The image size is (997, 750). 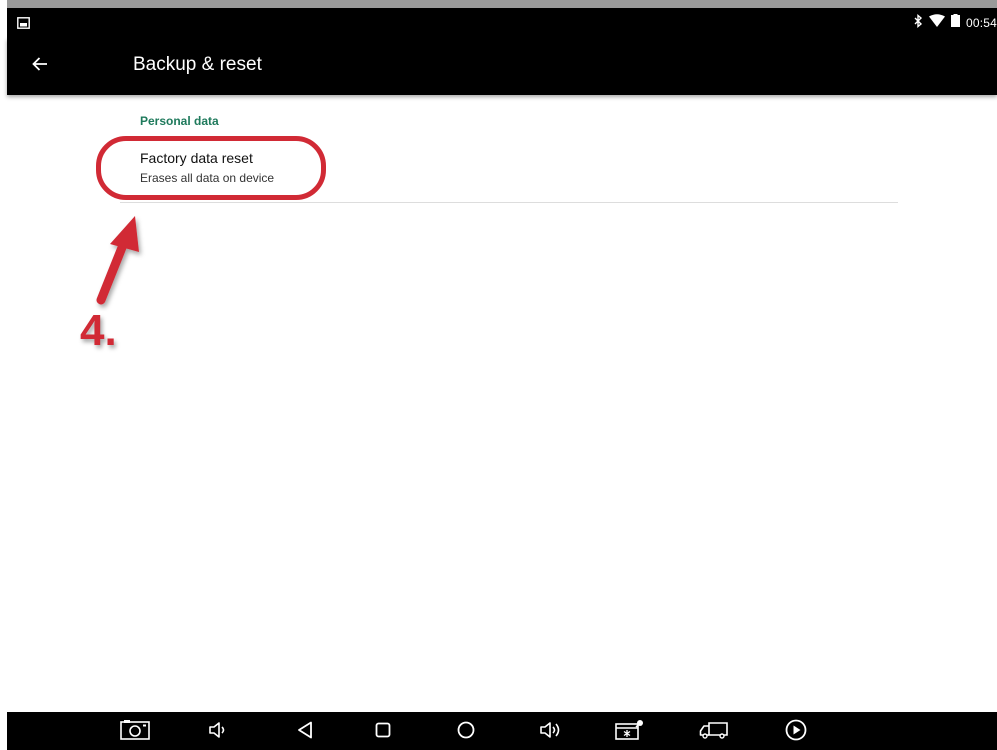 What do you see at coordinates (211, 168) in the screenshot?
I see `highlight-ring` at bounding box center [211, 168].